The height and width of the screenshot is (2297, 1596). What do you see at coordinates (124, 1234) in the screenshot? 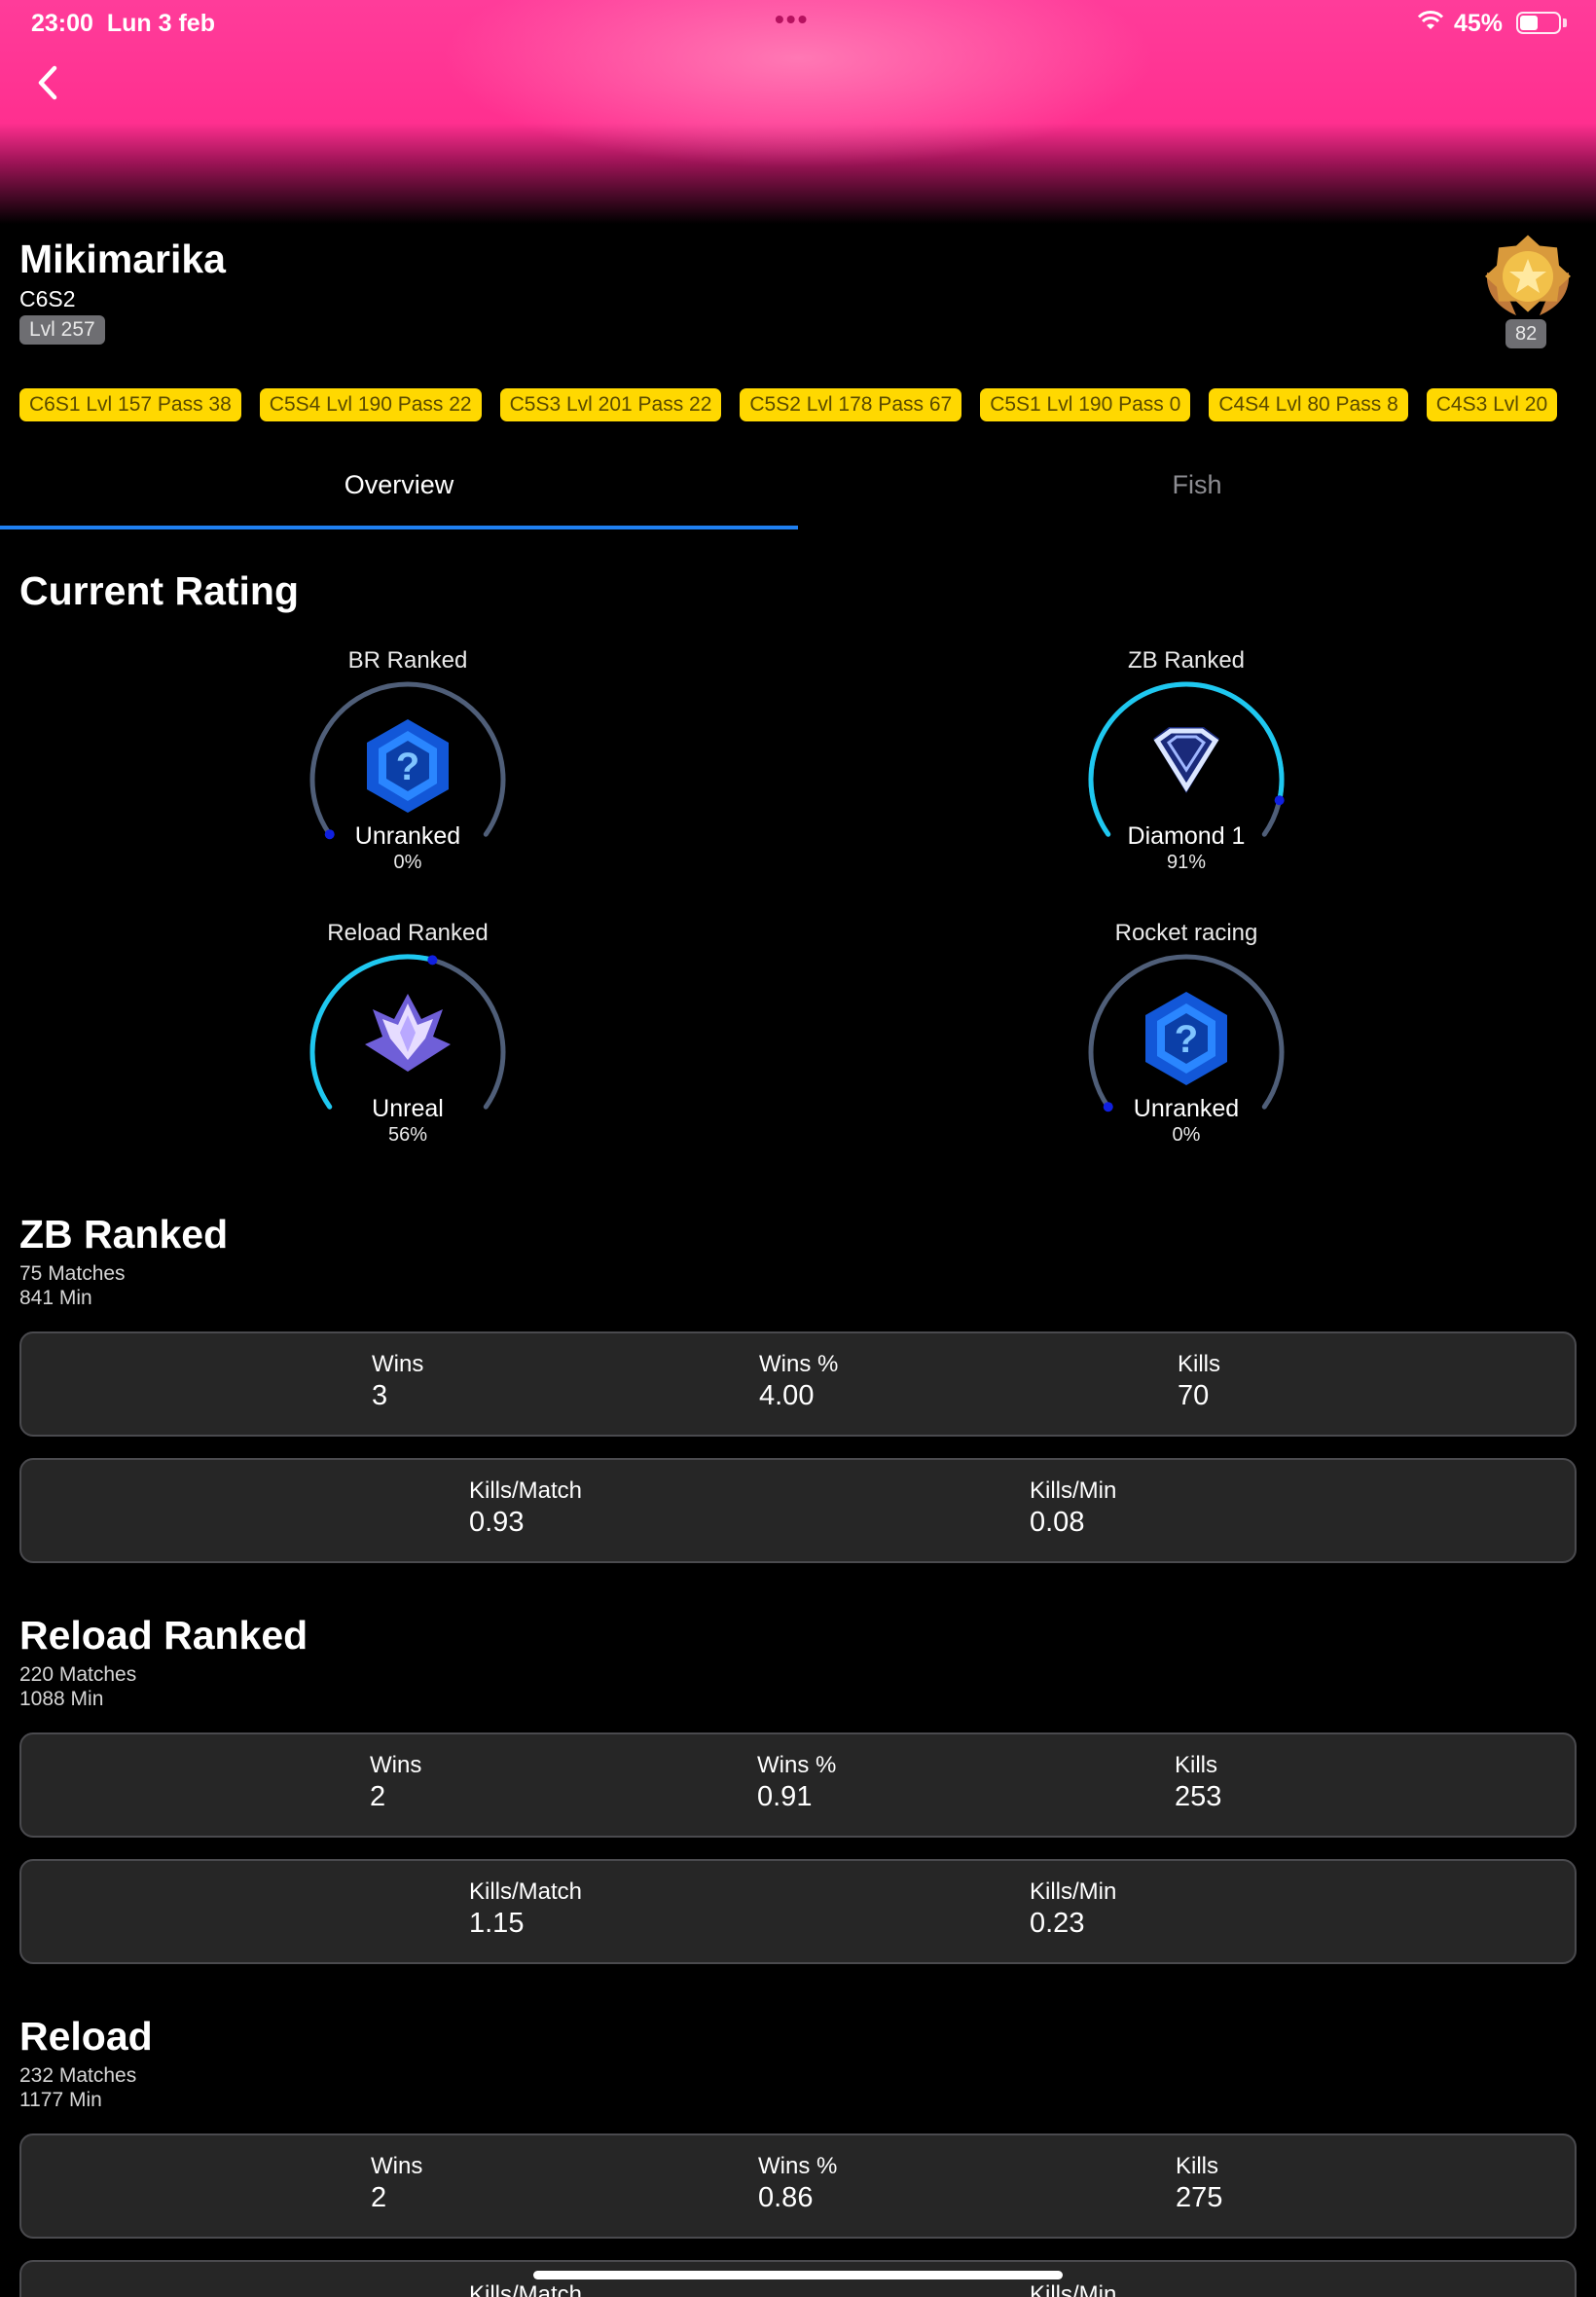
I see `section-title: ZB Ranked` at bounding box center [124, 1234].